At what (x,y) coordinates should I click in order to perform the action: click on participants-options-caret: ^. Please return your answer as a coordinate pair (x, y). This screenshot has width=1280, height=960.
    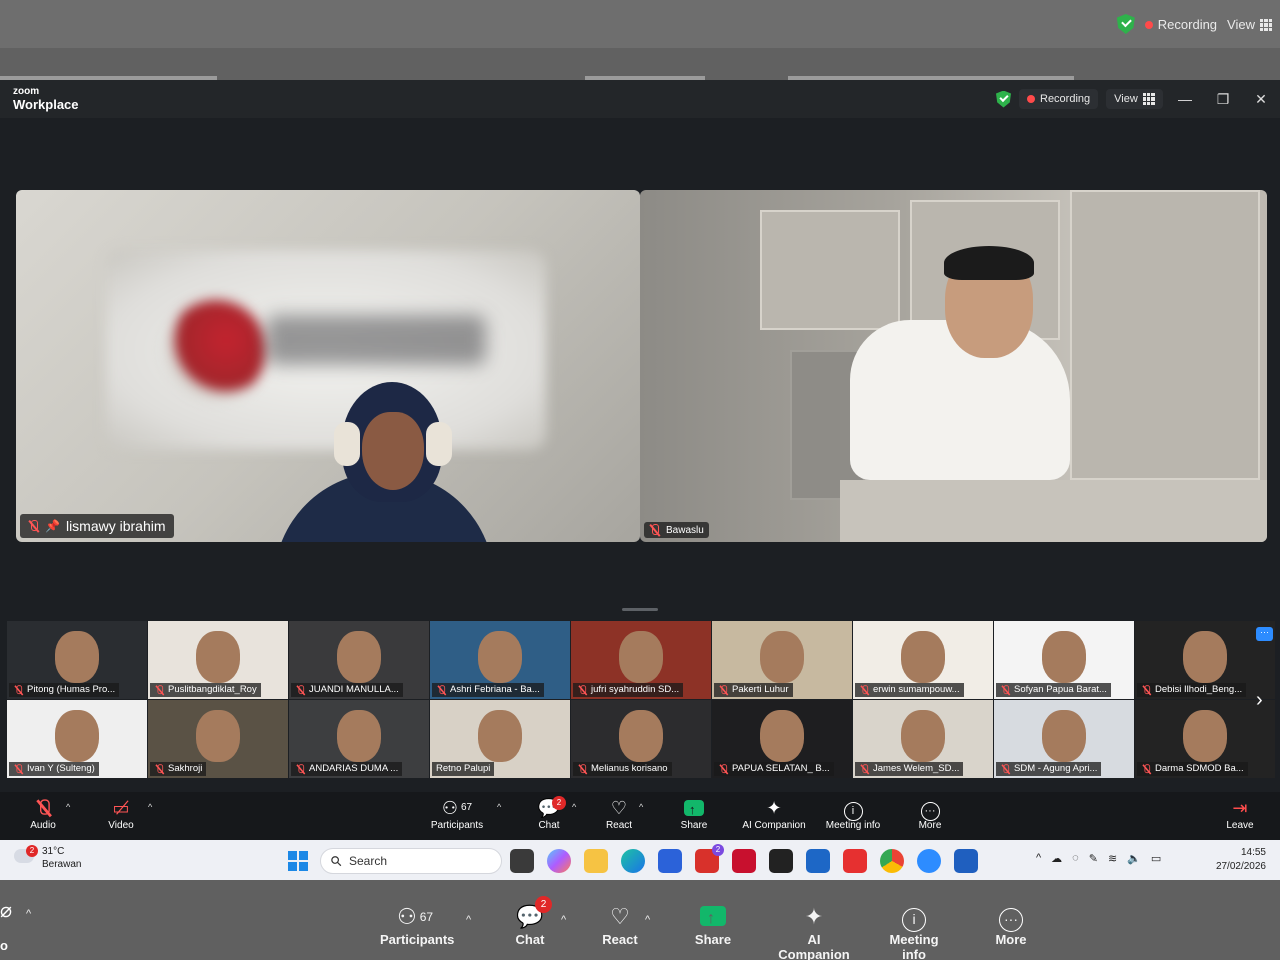
    Looking at the image, I should click on (499, 807).